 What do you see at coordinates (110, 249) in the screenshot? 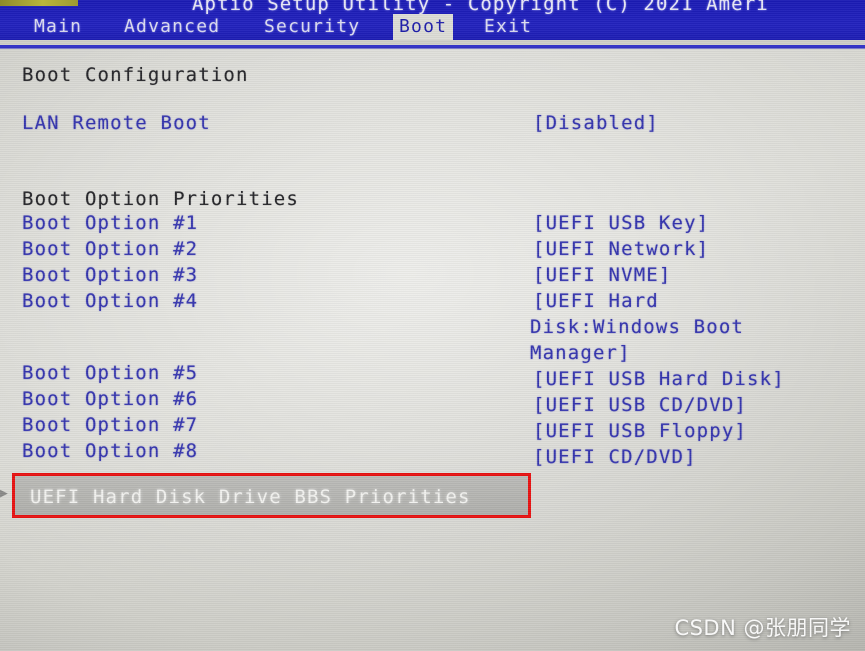
I see `boot-option-label-2: Boot Option #2` at bounding box center [110, 249].